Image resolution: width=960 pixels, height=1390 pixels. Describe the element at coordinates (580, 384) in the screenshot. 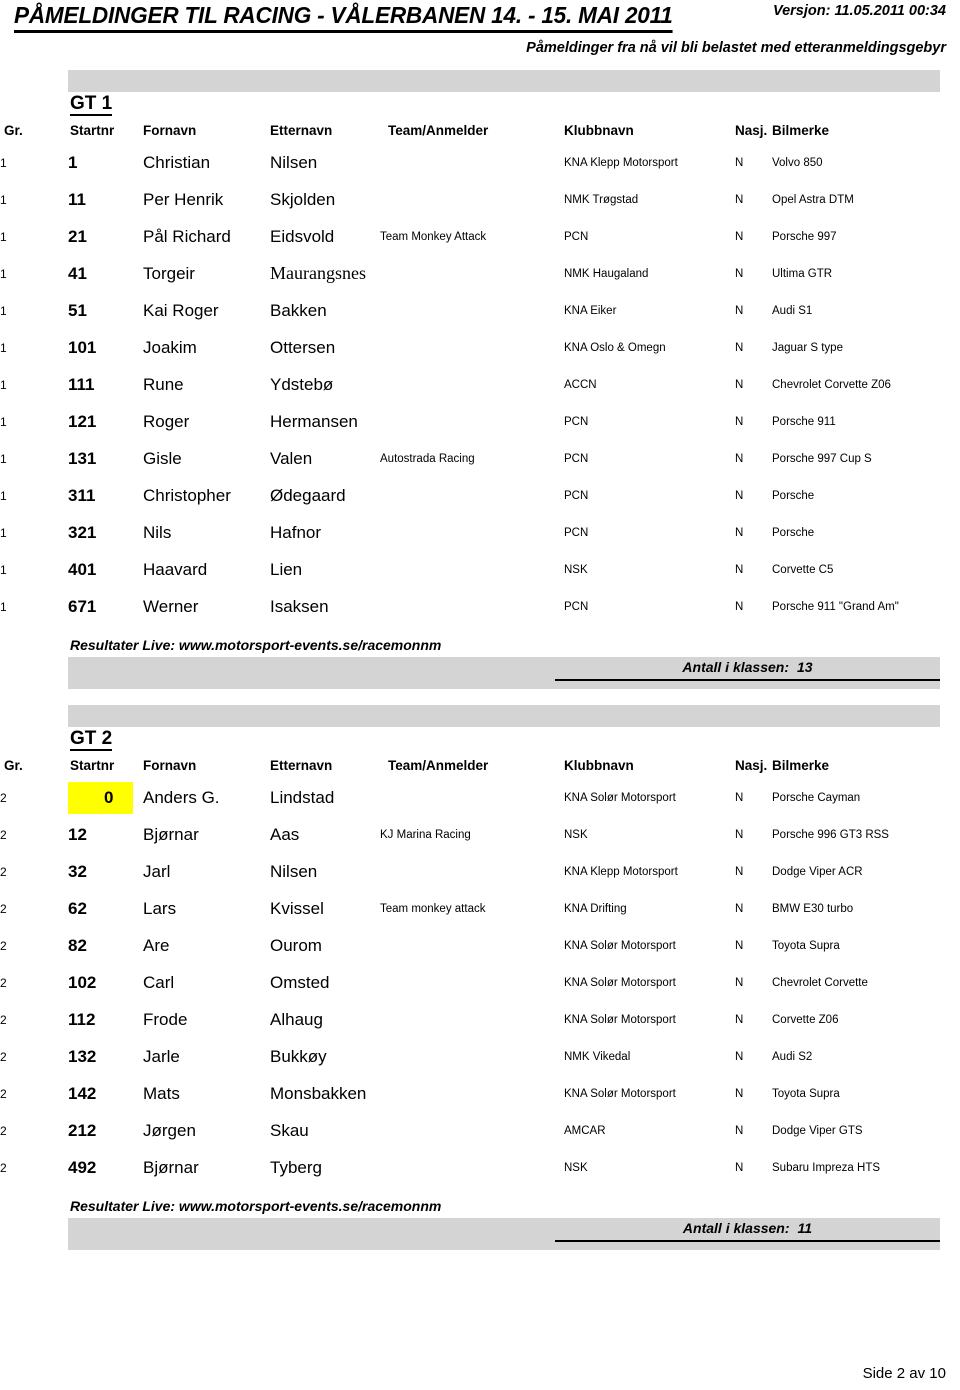

I see `cell-klubbnavn: ACCN` at that location.